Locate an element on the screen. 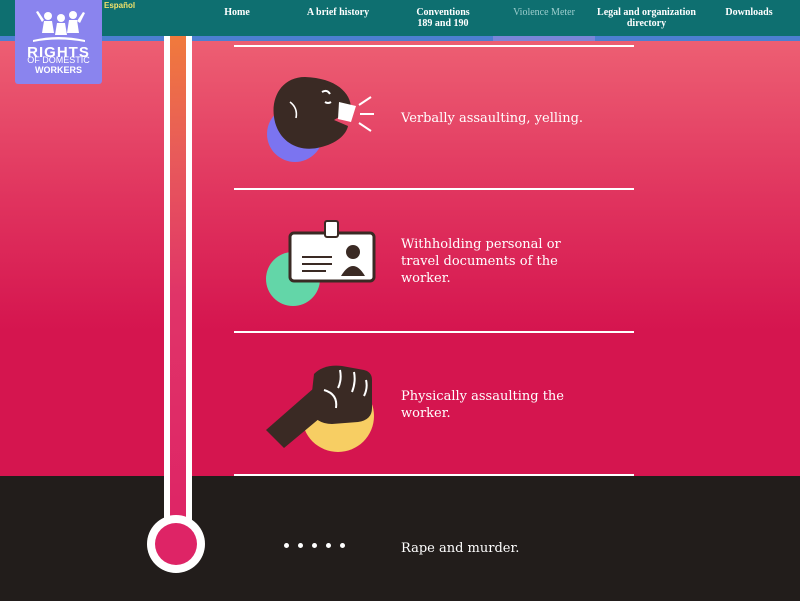  logo-subtitle-bold: WORKERS is located at coordinates (58, 70).